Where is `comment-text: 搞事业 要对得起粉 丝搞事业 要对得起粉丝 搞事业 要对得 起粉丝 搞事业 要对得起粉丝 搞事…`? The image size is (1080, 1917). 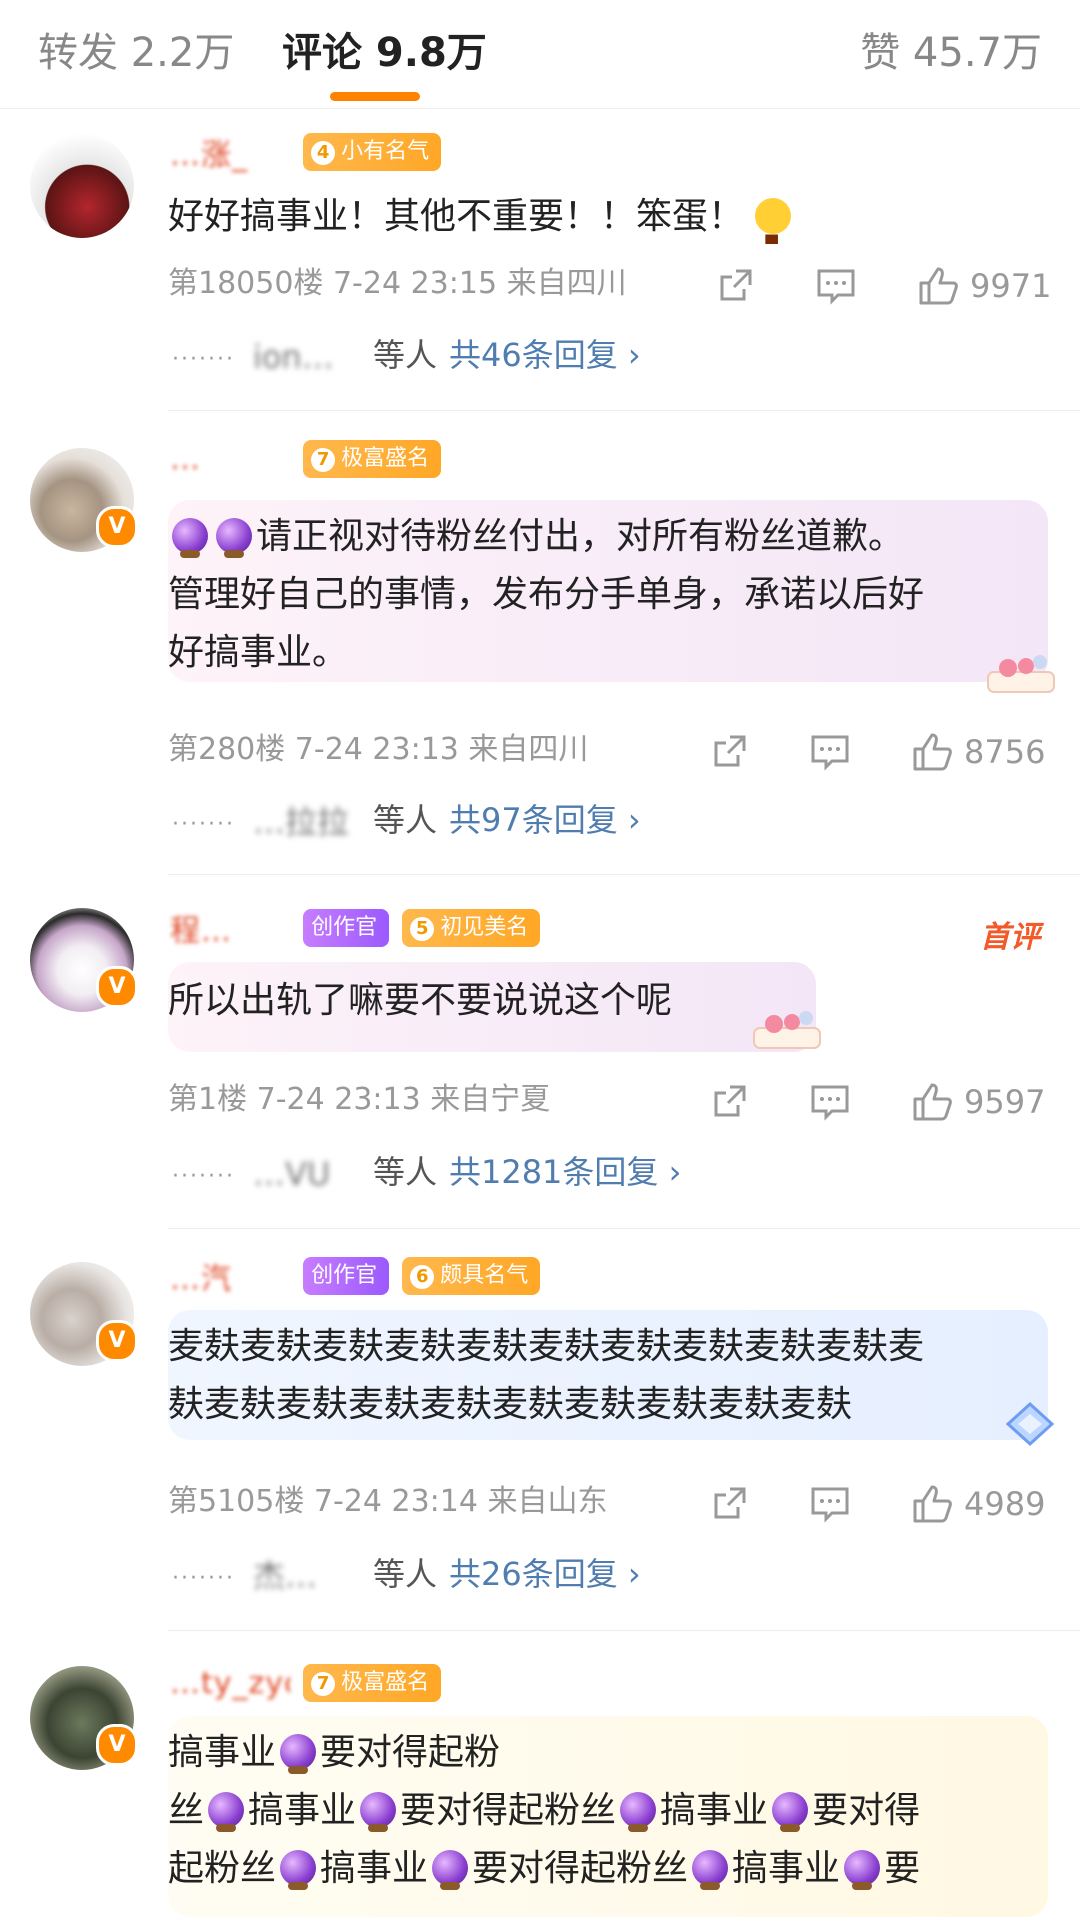
comment-text: 搞事业 要对得起粉 丝搞事业 要对得起粉丝 搞事业 要对得 起粉丝 搞事业 要对得起粉丝 搞事… is located at coordinates (544, 1811).